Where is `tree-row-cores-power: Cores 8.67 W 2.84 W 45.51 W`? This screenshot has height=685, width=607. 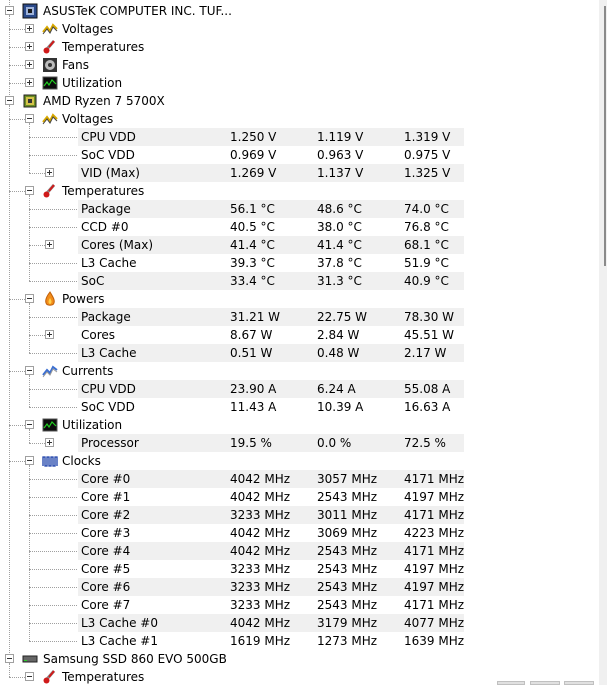
tree-row-cores-power: Cores 8.67 W 2.84 W 45.51 W is located at coordinates (299, 335).